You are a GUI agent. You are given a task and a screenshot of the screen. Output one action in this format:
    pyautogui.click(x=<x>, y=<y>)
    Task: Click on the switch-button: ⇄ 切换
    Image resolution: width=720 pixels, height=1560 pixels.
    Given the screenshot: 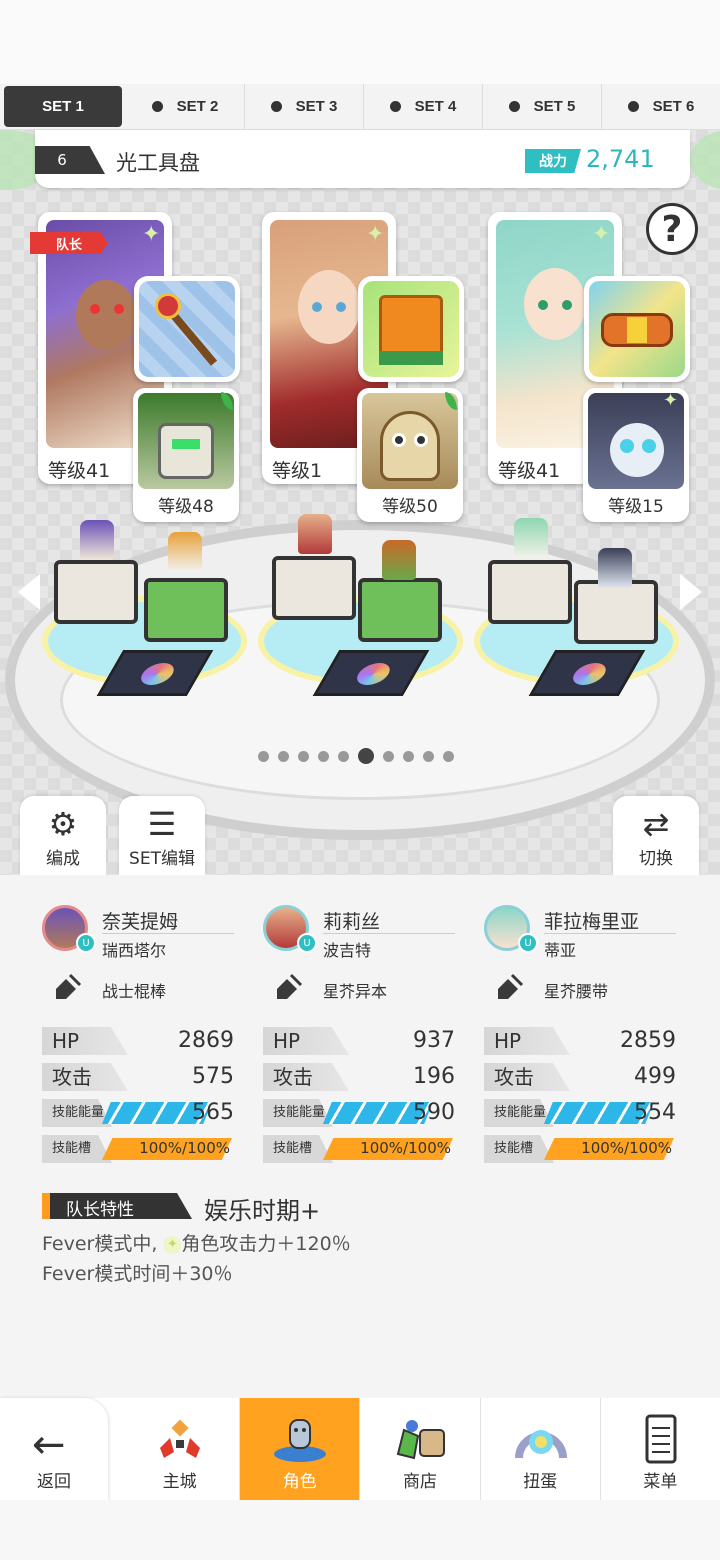 What is the action you would take?
    pyautogui.click(x=656, y=835)
    